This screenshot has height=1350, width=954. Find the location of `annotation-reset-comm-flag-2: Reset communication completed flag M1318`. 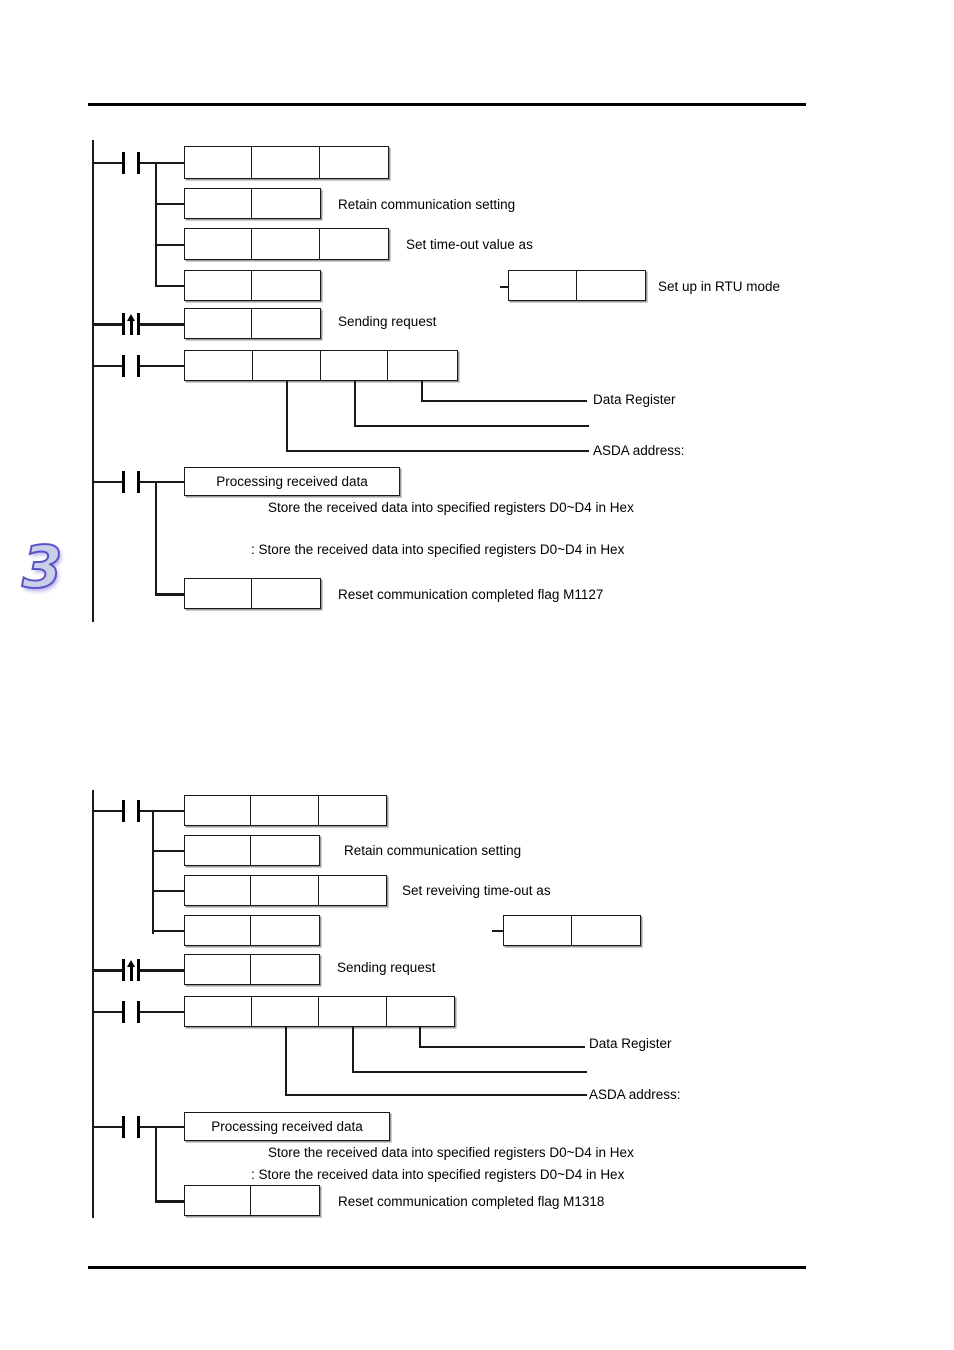

annotation-reset-comm-flag-2: Reset communication completed flag M1318 is located at coordinates (471, 1201).